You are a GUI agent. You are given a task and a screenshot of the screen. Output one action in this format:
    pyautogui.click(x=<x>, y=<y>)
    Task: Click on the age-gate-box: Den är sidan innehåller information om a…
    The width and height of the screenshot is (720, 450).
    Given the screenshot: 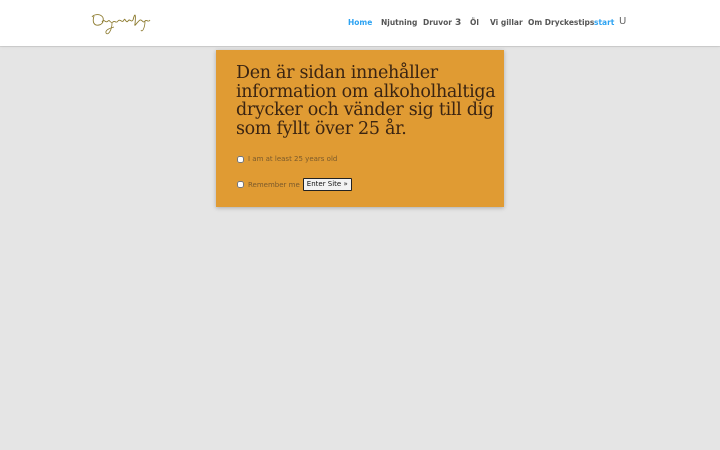 What is the action you would take?
    pyautogui.click(x=360, y=128)
    